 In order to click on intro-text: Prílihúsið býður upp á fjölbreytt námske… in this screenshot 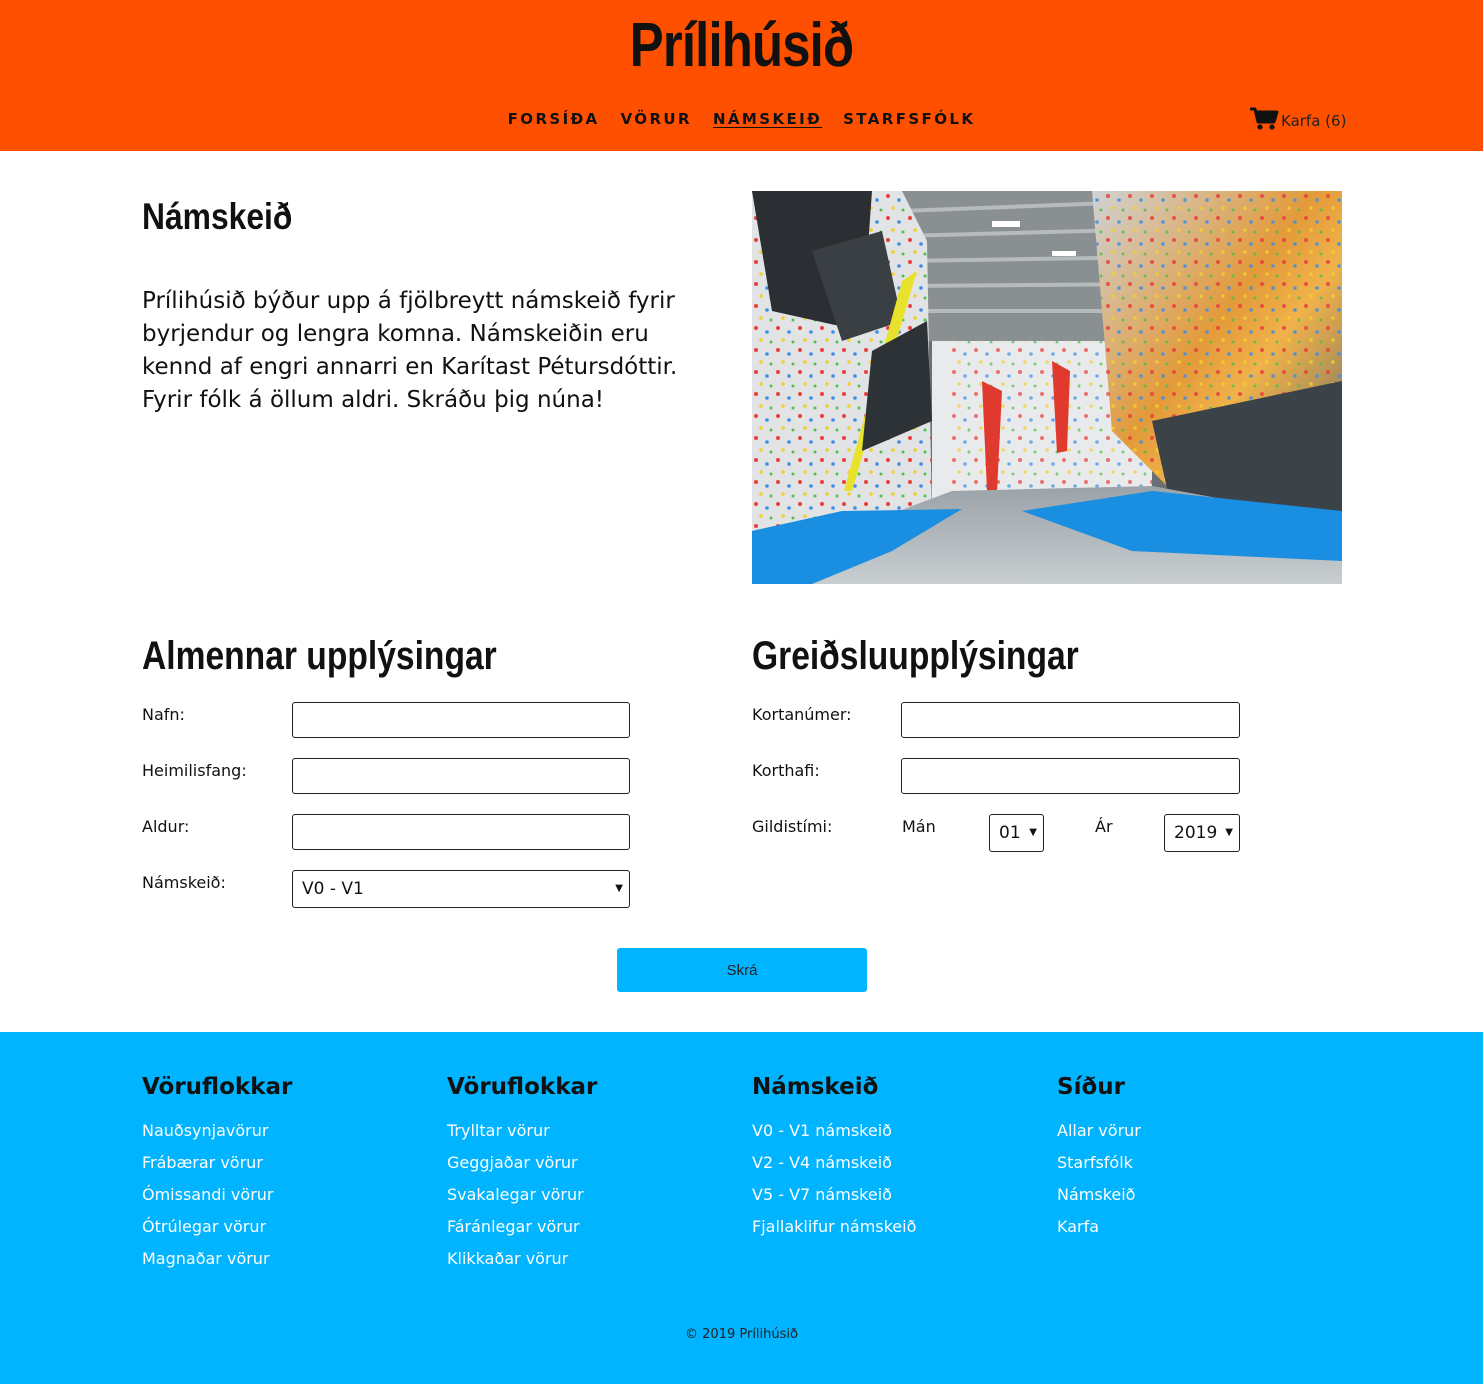, I will do `click(410, 350)`.